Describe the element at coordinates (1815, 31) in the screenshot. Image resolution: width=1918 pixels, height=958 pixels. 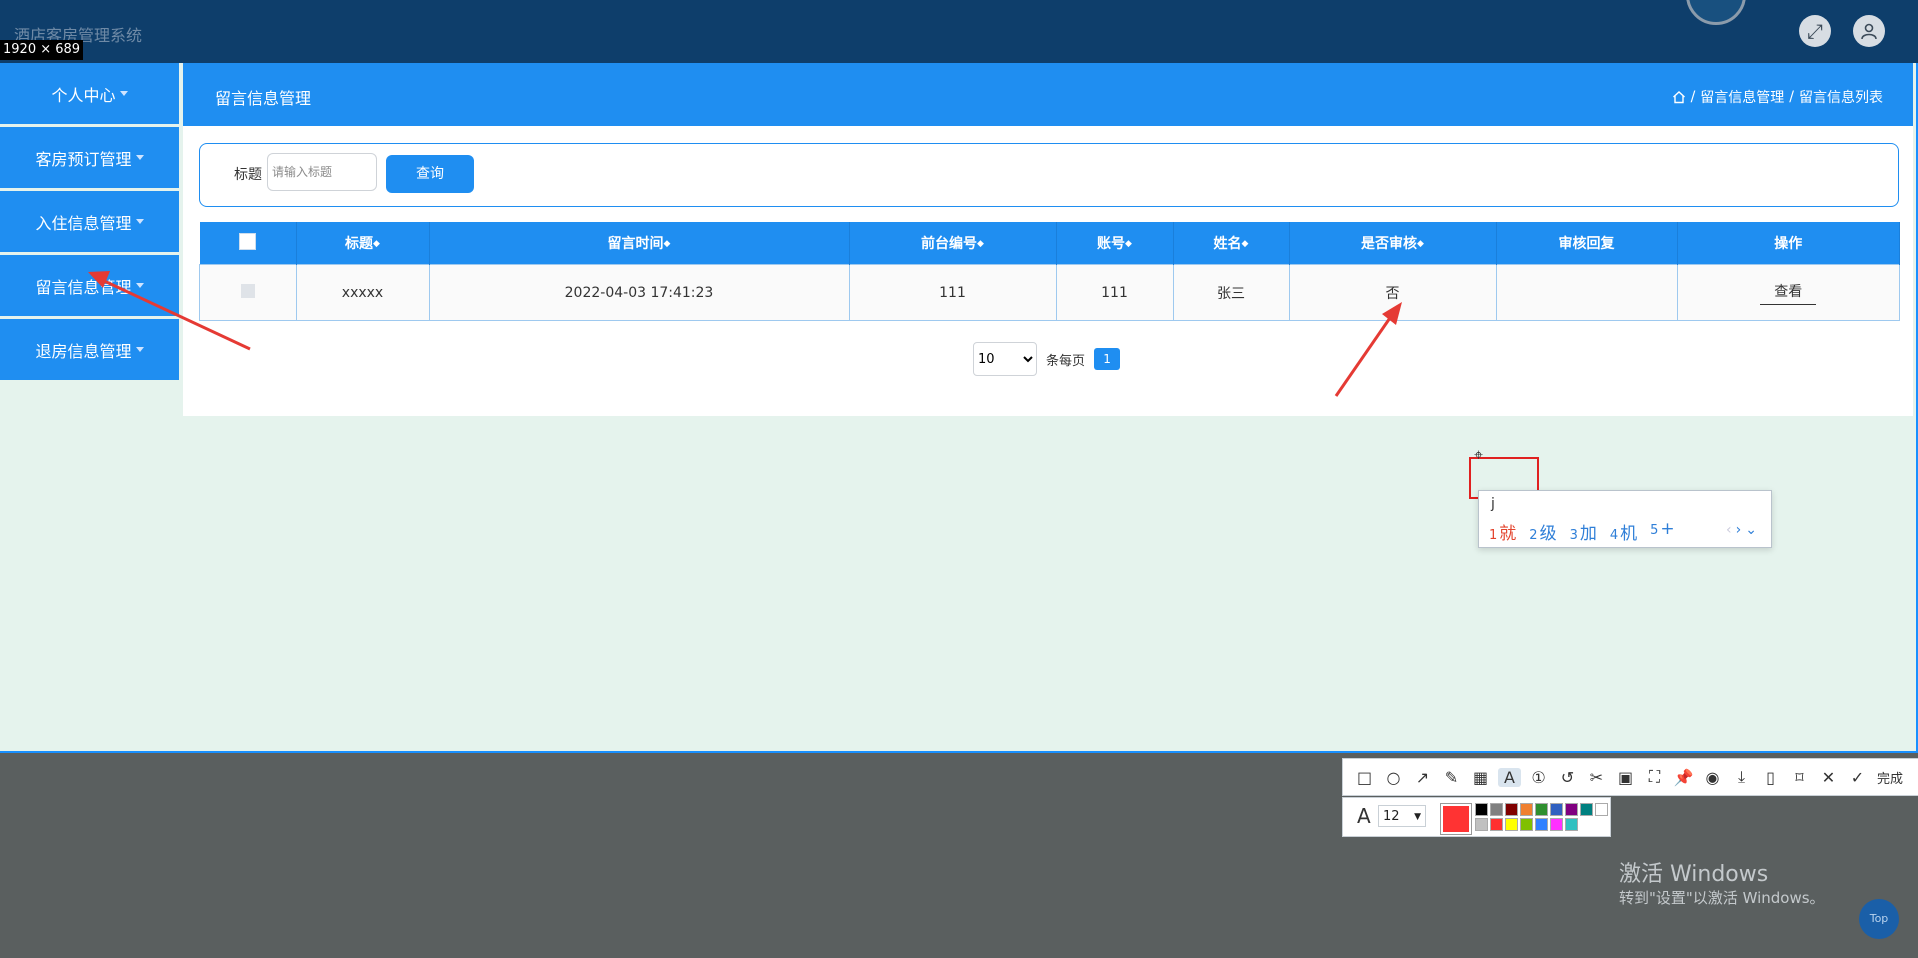
I see `fullscreen-icon: ⤢` at that location.